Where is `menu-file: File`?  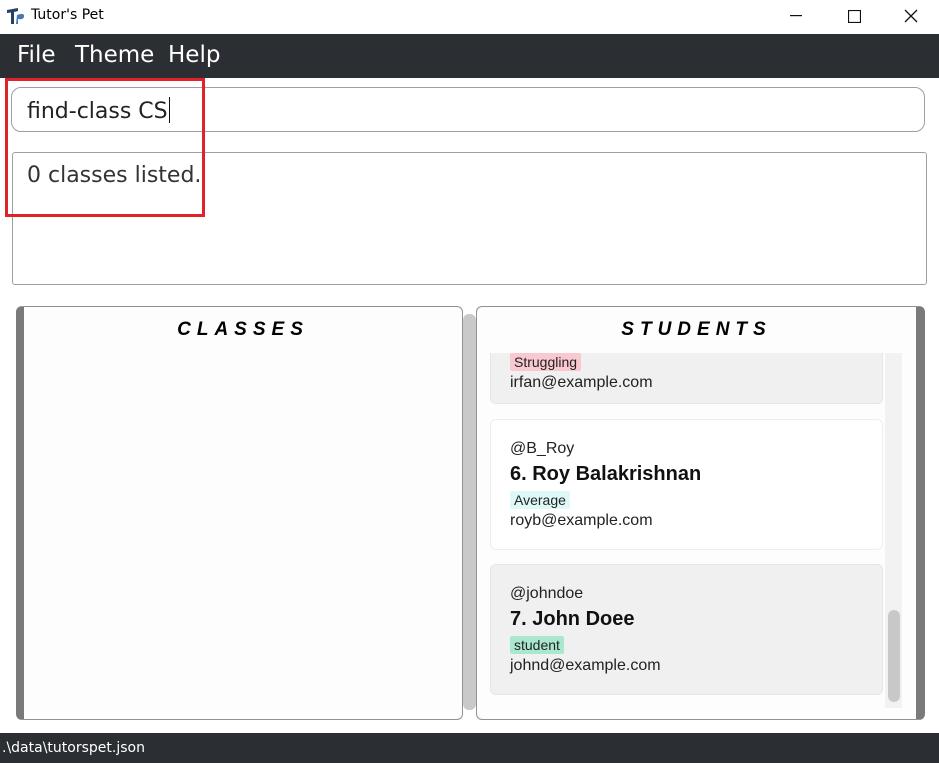 menu-file: File is located at coordinates (36, 55).